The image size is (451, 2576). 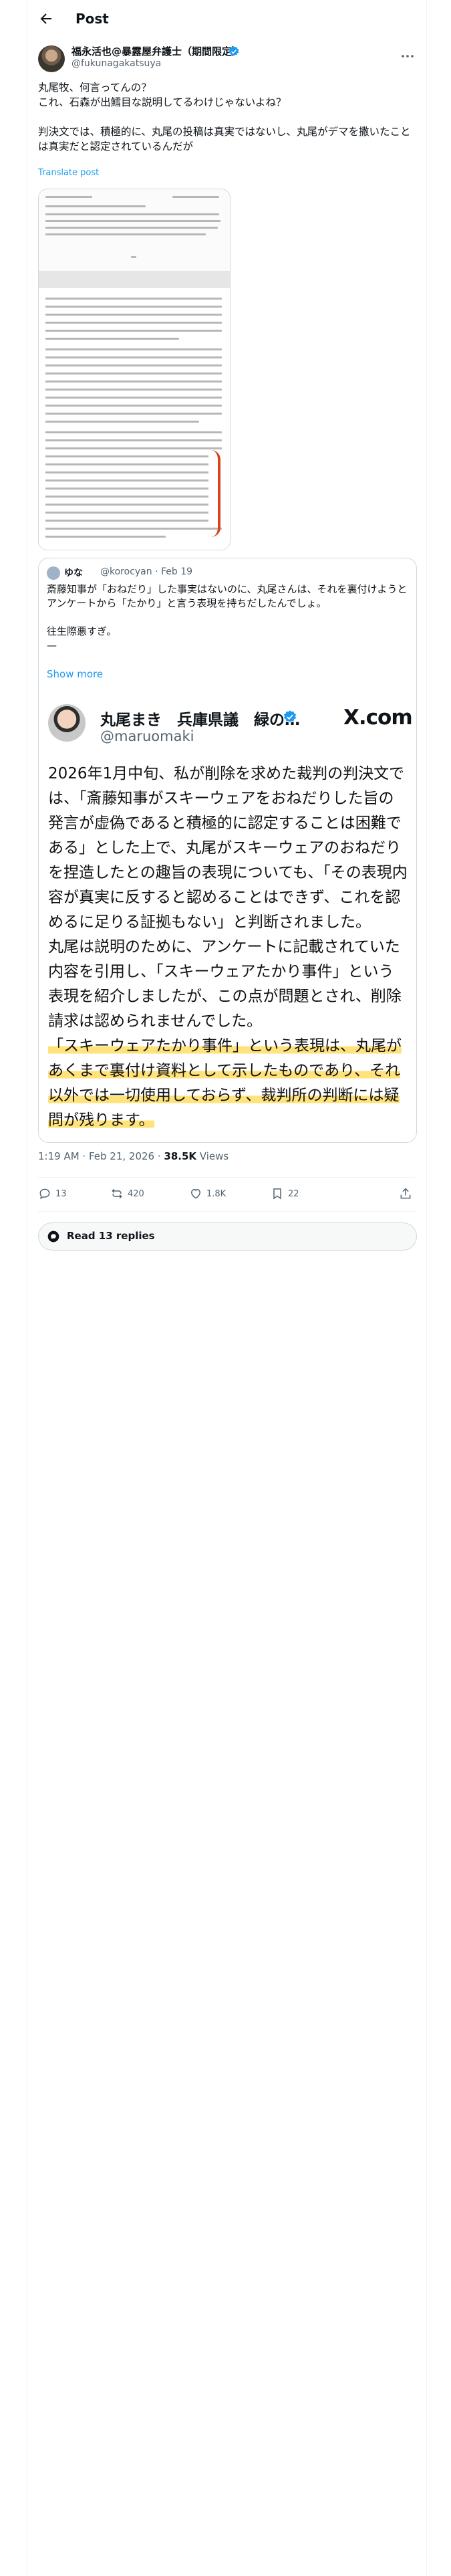 What do you see at coordinates (285, 1193) in the screenshot?
I see `bookmark-button: 22` at bounding box center [285, 1193].